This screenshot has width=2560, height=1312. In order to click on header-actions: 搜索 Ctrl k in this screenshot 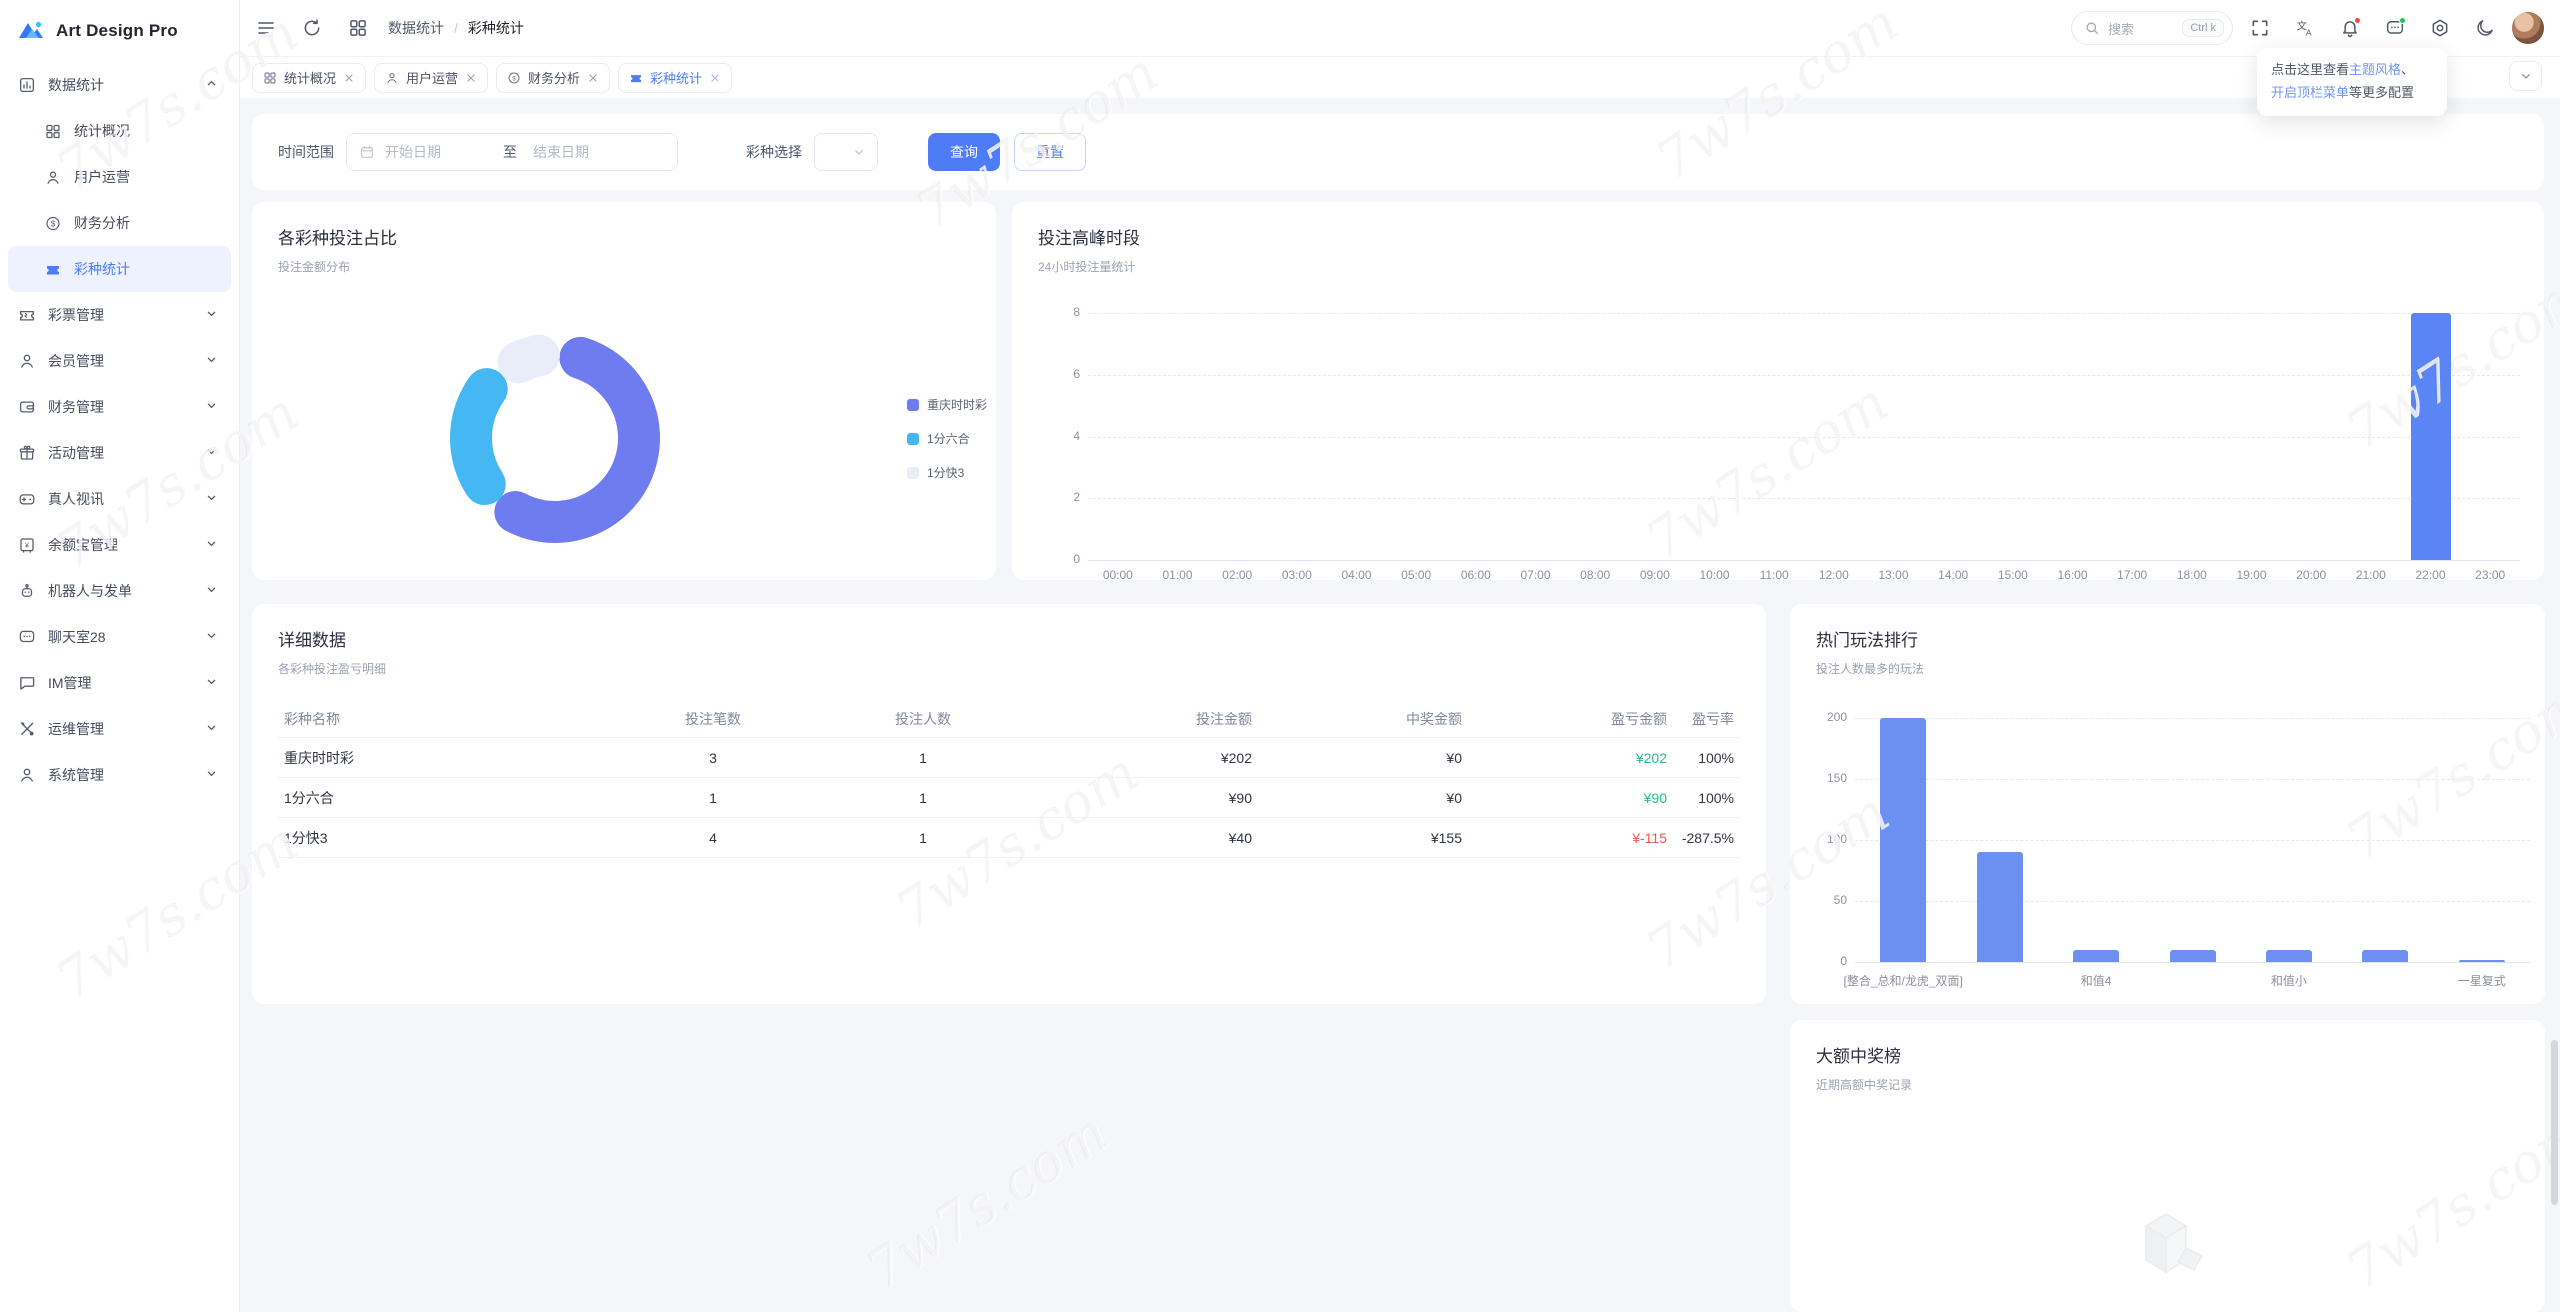, I will do `click(2315, 28)`.